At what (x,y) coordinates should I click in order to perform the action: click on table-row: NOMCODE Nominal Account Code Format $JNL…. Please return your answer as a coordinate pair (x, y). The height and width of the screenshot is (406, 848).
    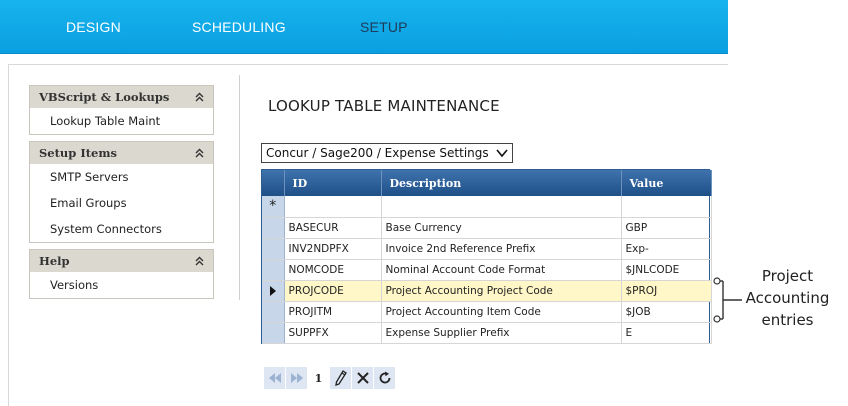
    Looking at the image, I should click on (487, 270).